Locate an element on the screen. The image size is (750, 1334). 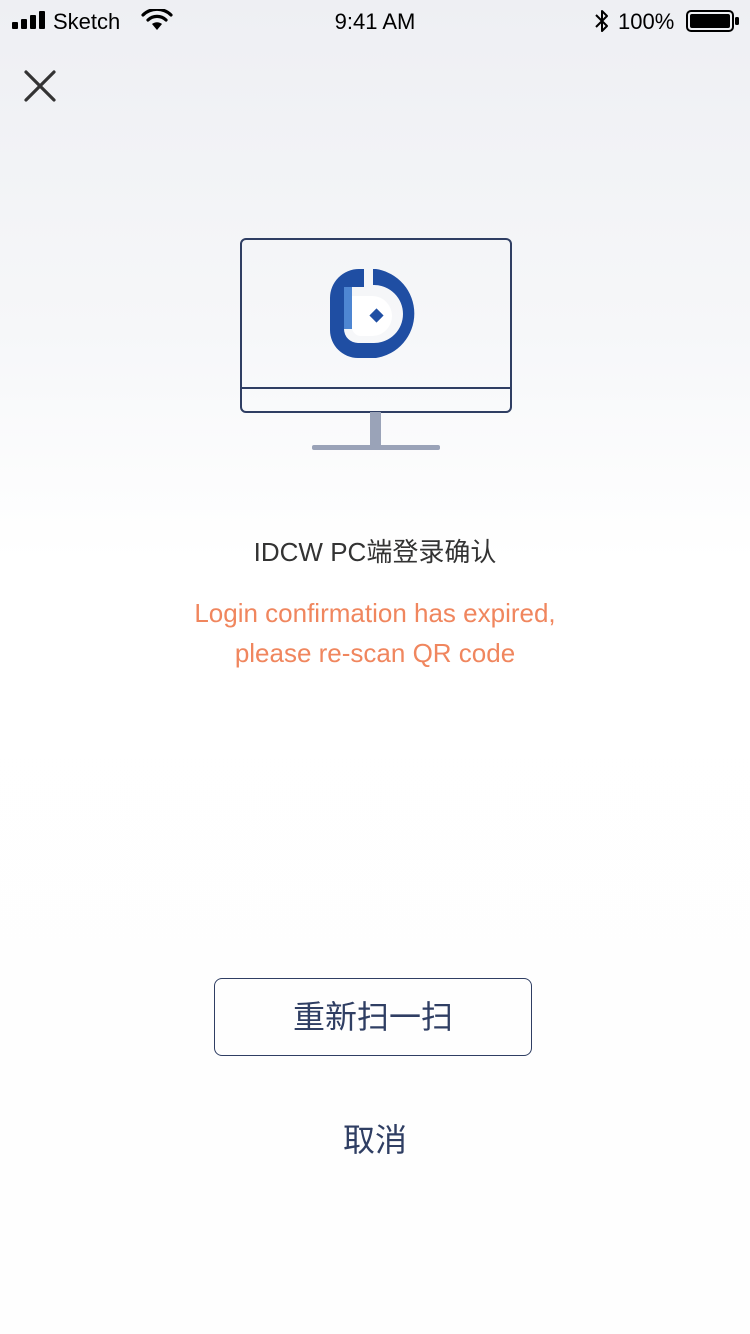
close-icon is located at coordinates (40, 86).